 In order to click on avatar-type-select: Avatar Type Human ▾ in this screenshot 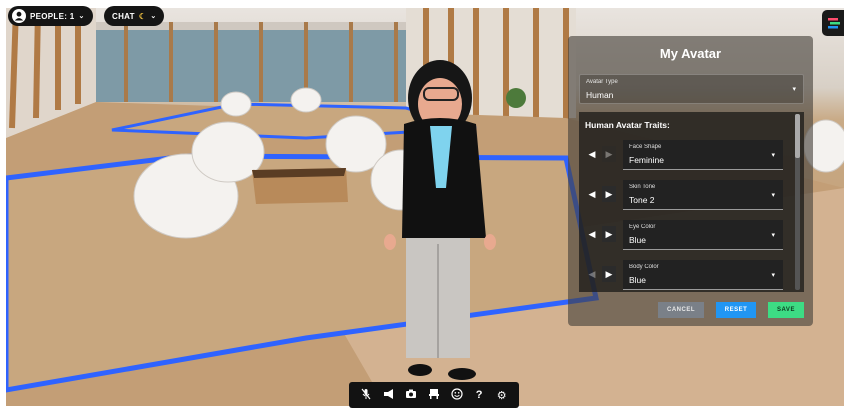, I will do `click(691, 89)`.